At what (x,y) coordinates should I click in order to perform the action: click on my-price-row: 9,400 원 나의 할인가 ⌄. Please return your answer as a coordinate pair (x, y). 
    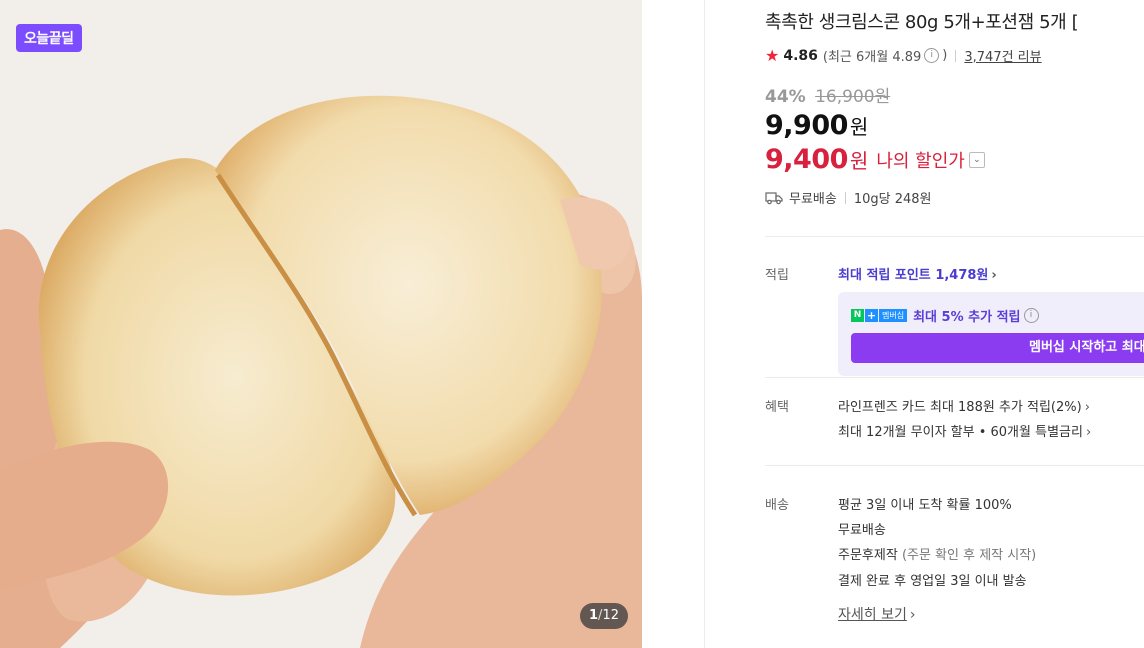
    Looking at the image, I should click on (875, 159).